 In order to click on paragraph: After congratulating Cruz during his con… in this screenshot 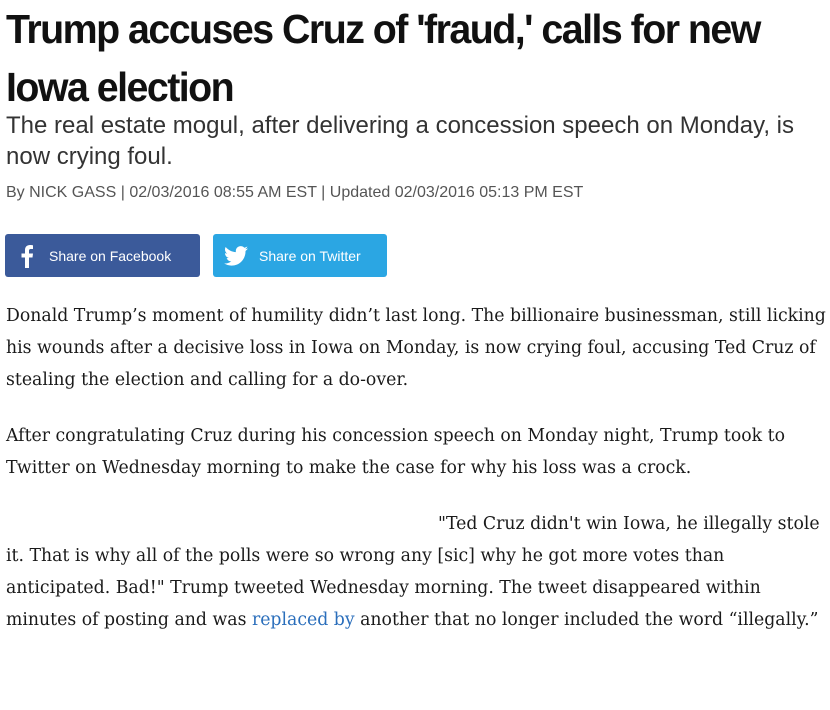, I will do `click(395, 452)`.